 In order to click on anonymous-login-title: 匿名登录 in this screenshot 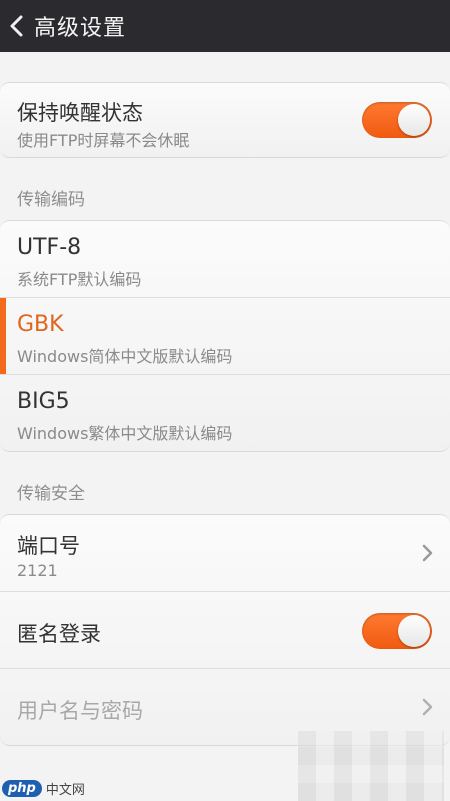, I will do `click(59, 634)`.